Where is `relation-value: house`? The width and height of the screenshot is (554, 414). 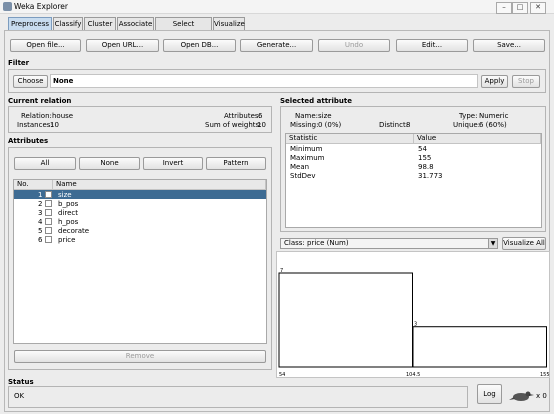
relation-value: house is located at coordinates (63, 116).